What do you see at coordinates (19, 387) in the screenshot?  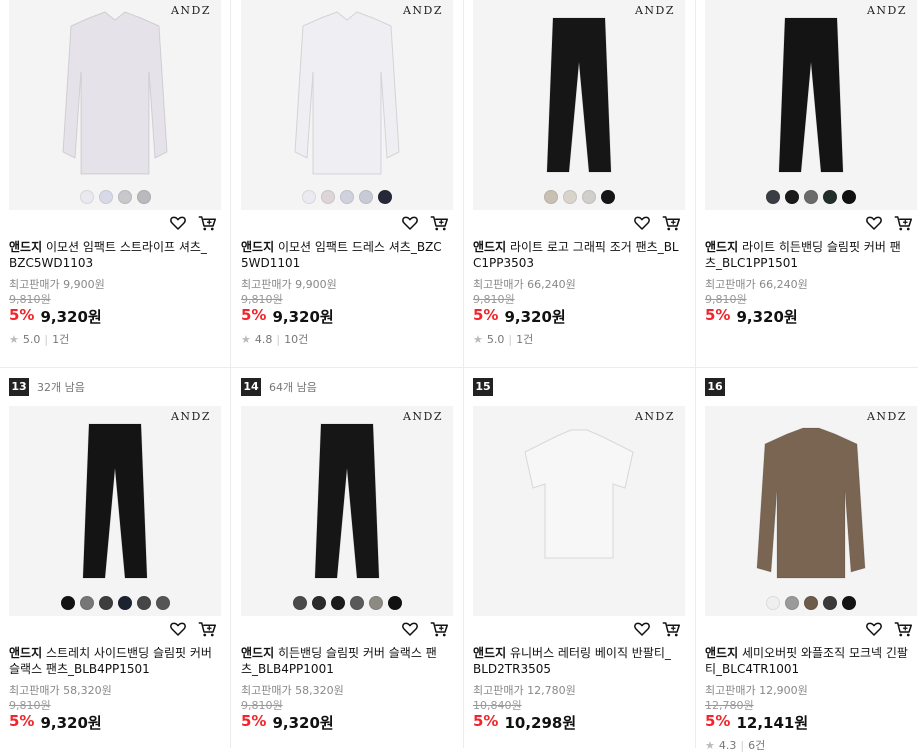 I see `rank-number: 13` at bounding box center [19, 387].